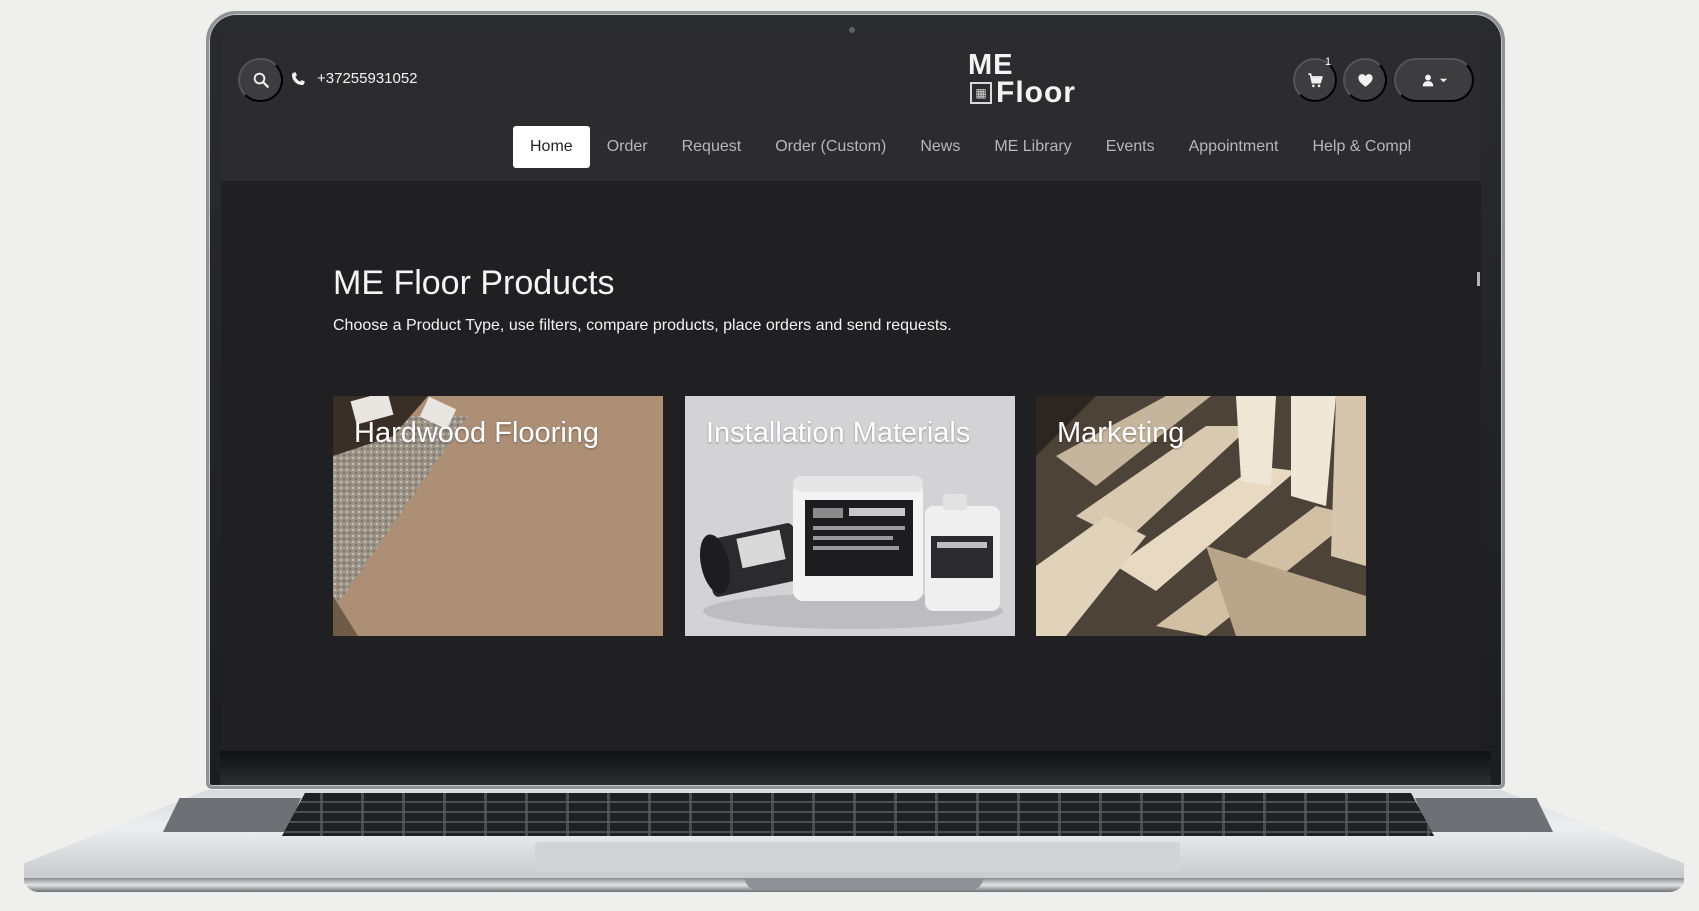  I want to click on scroll-indicator, so click(1478, 279).